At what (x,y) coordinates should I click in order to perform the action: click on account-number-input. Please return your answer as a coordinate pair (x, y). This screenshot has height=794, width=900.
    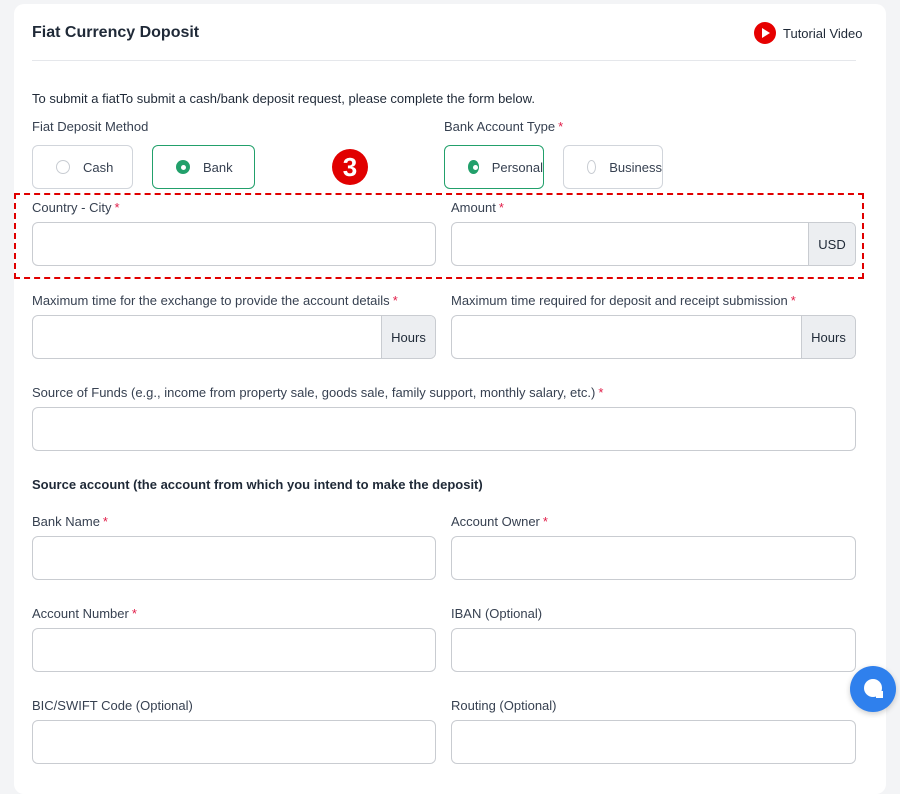
    Looking at the image, I should click on (234, 650).